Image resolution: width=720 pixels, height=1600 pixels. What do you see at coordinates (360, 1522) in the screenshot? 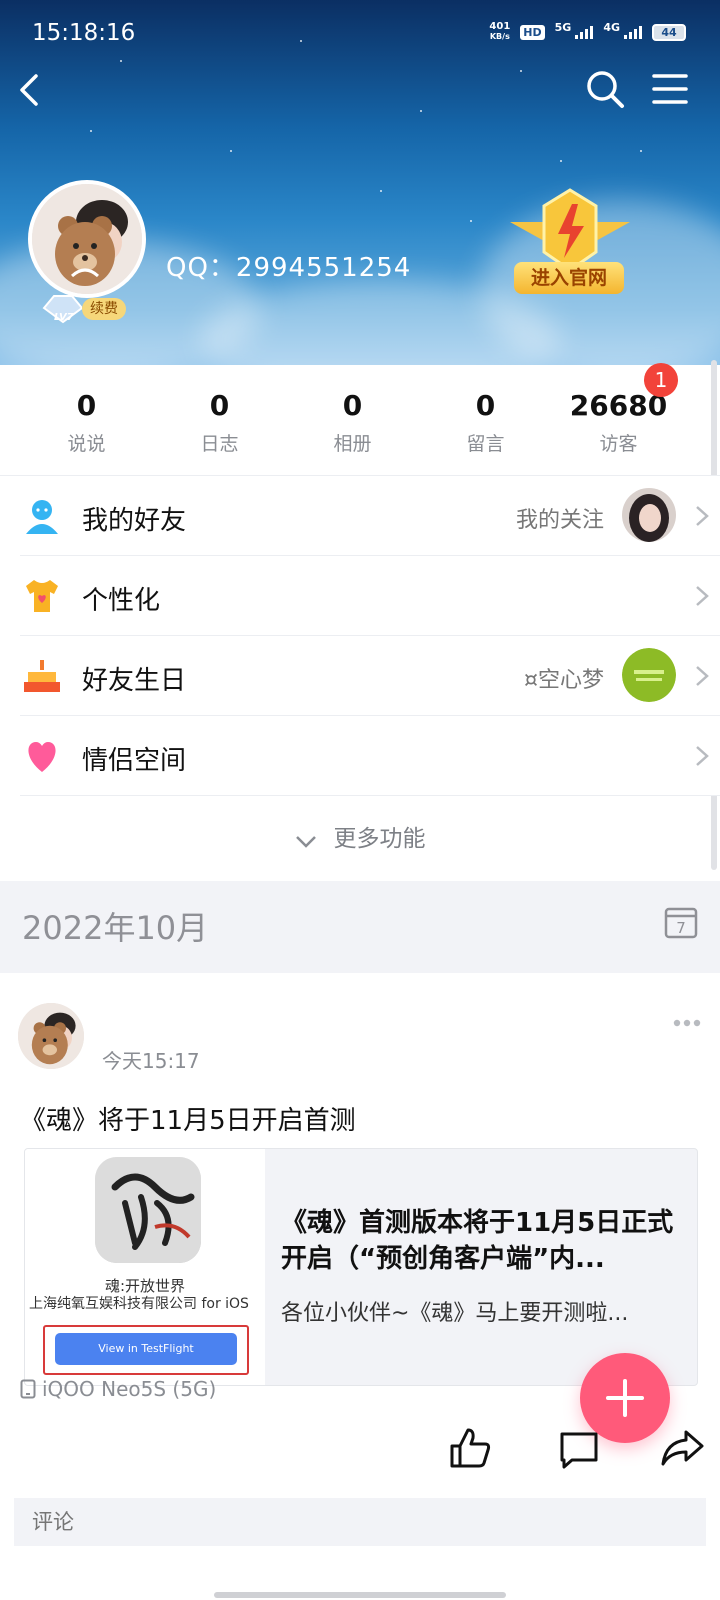
I see `comment-input` at bounding box center [360, 1522].